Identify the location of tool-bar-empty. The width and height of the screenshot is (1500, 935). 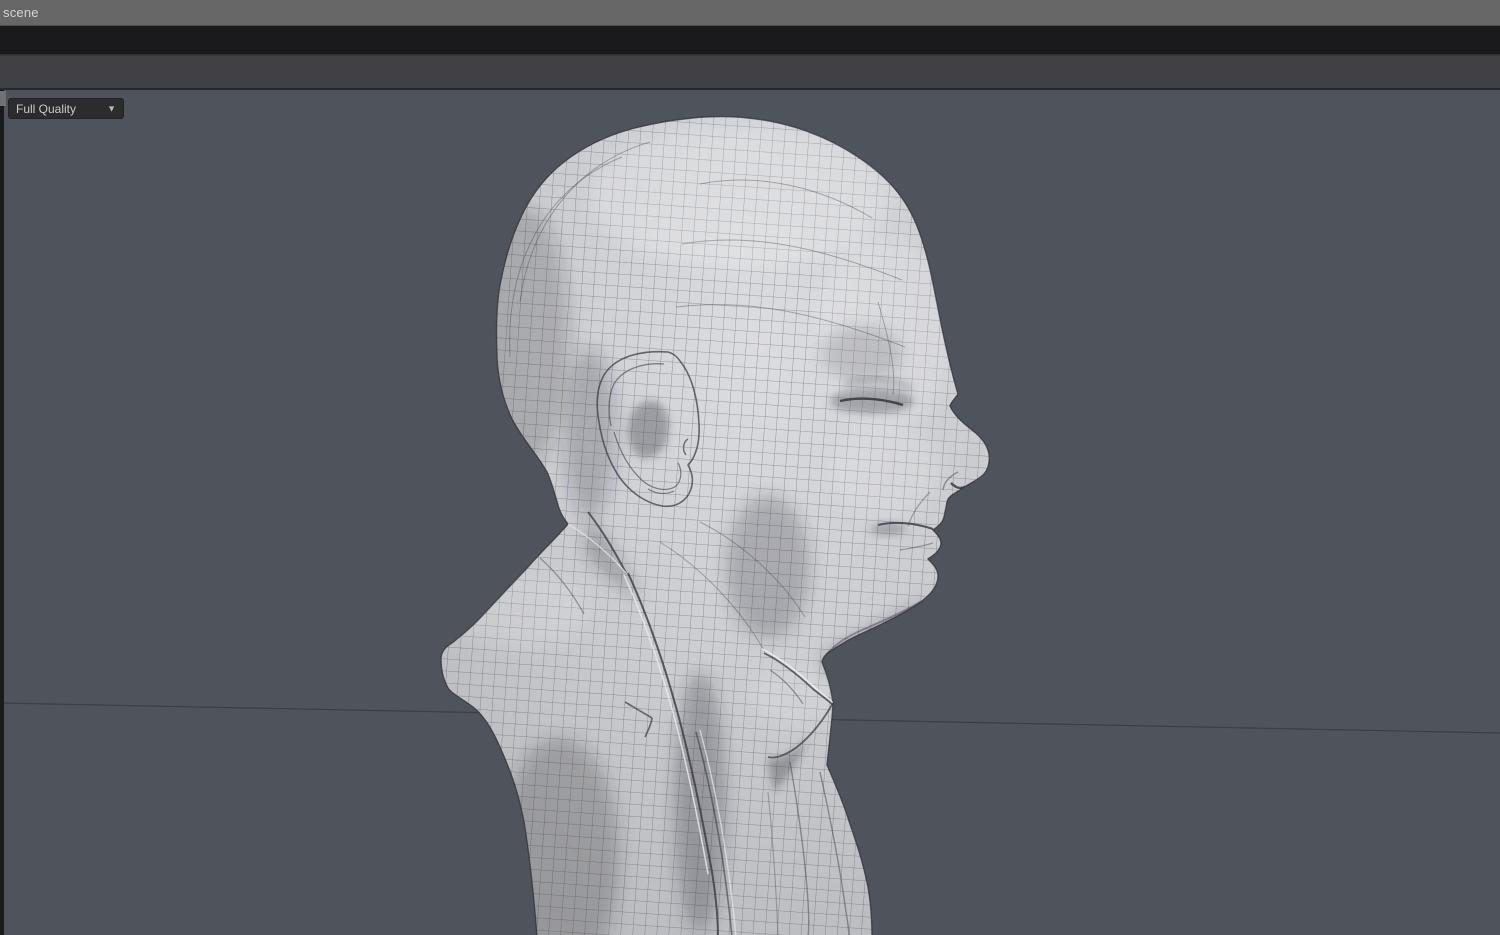
(750, 72).